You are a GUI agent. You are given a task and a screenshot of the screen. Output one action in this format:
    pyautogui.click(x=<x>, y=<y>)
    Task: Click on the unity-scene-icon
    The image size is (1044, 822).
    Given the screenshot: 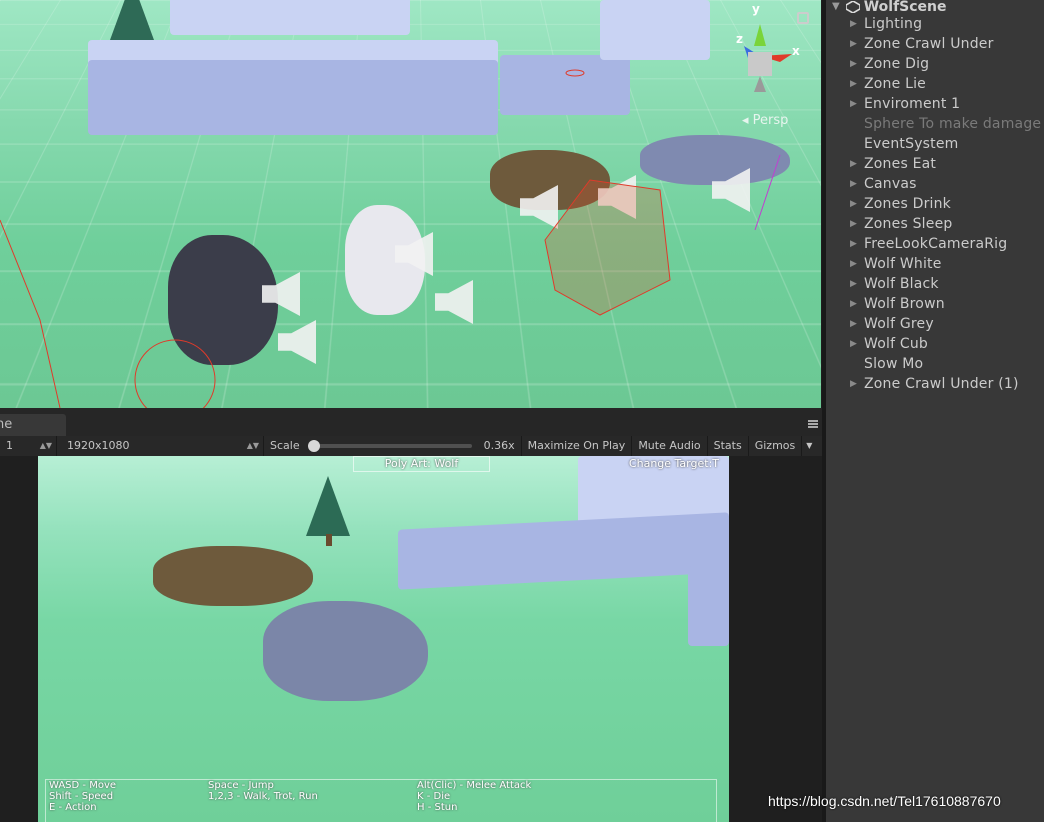 What is the action you would take?
    pyautogui.click(x=852, y=6)
    